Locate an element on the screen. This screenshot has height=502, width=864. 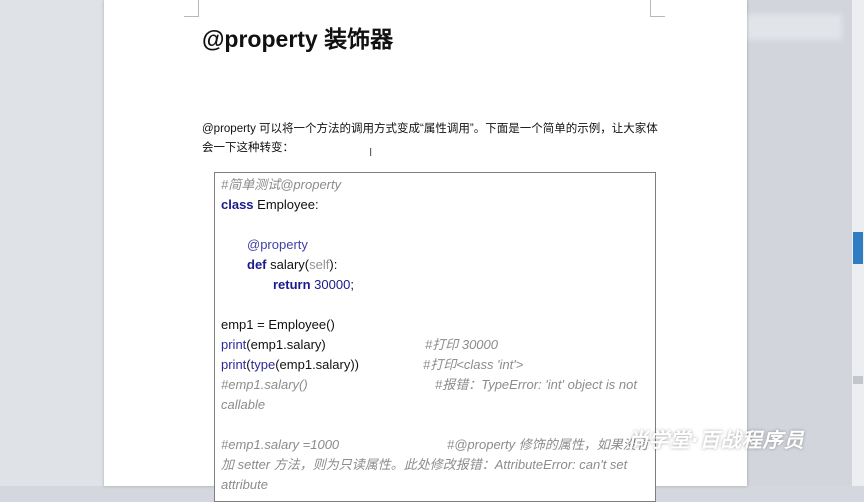
code-line: #emp1.salary() is located at coordinates (264, 384).